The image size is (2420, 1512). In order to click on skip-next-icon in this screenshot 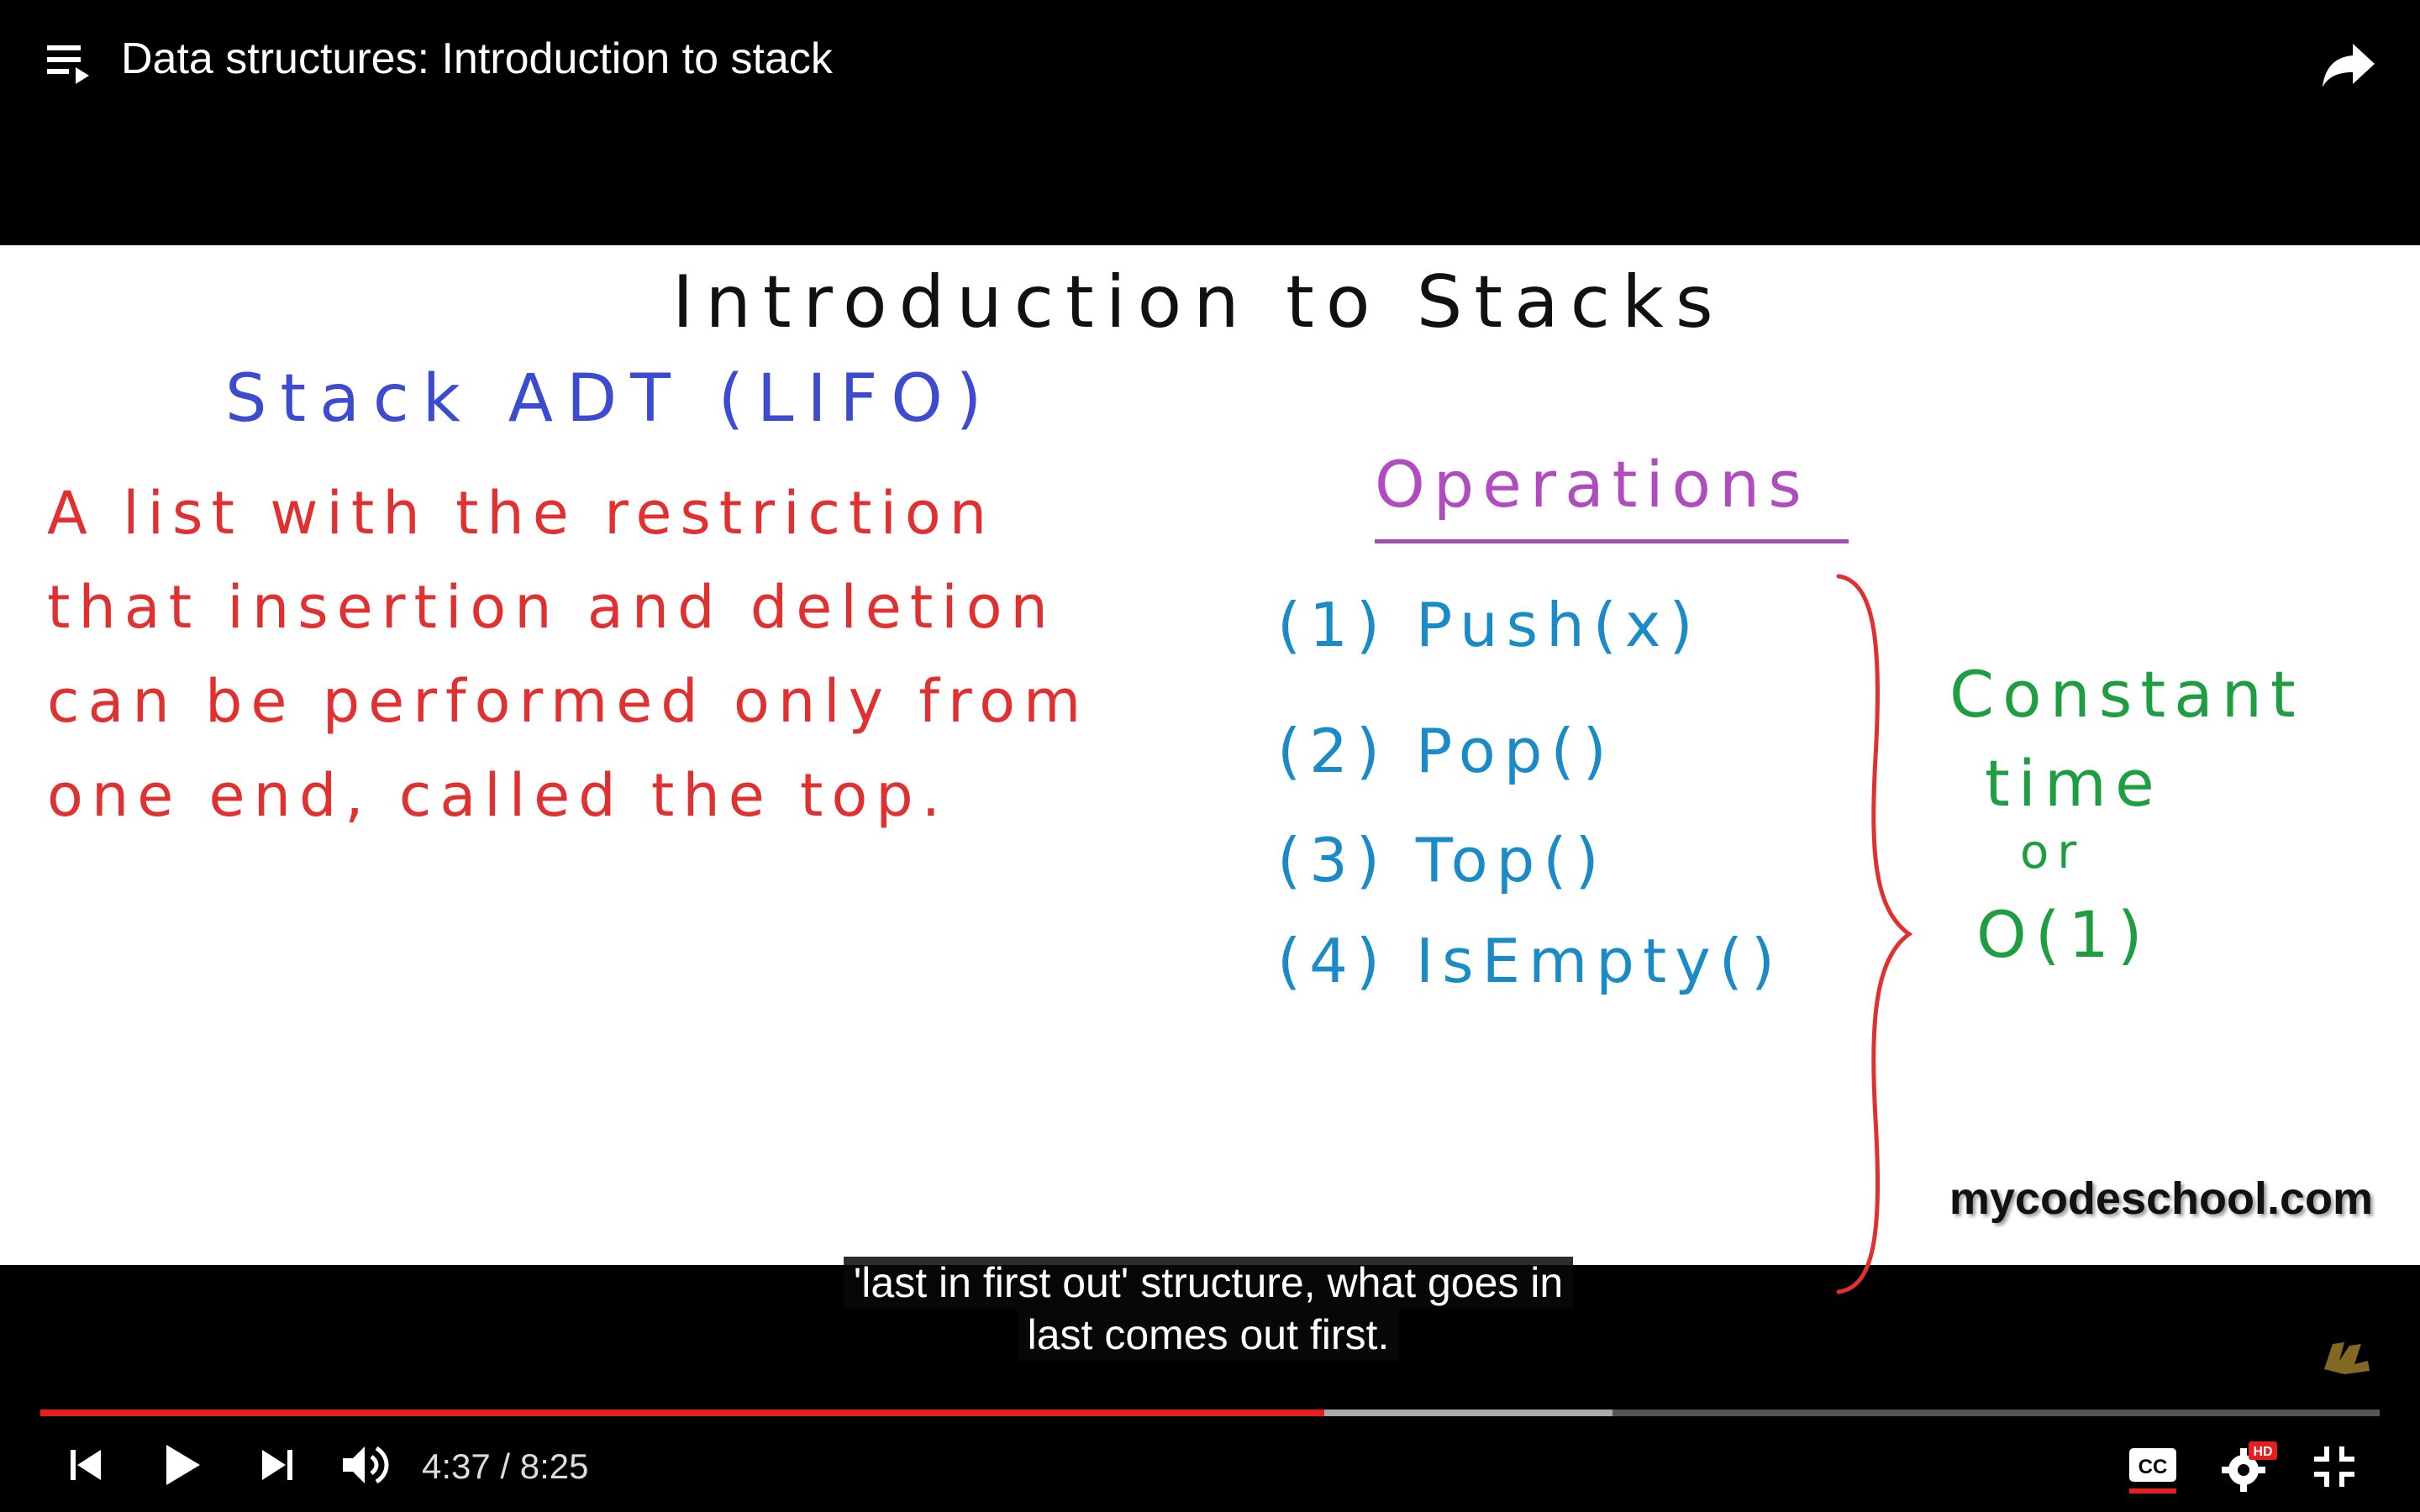, I will do `click(277, 1465)`.